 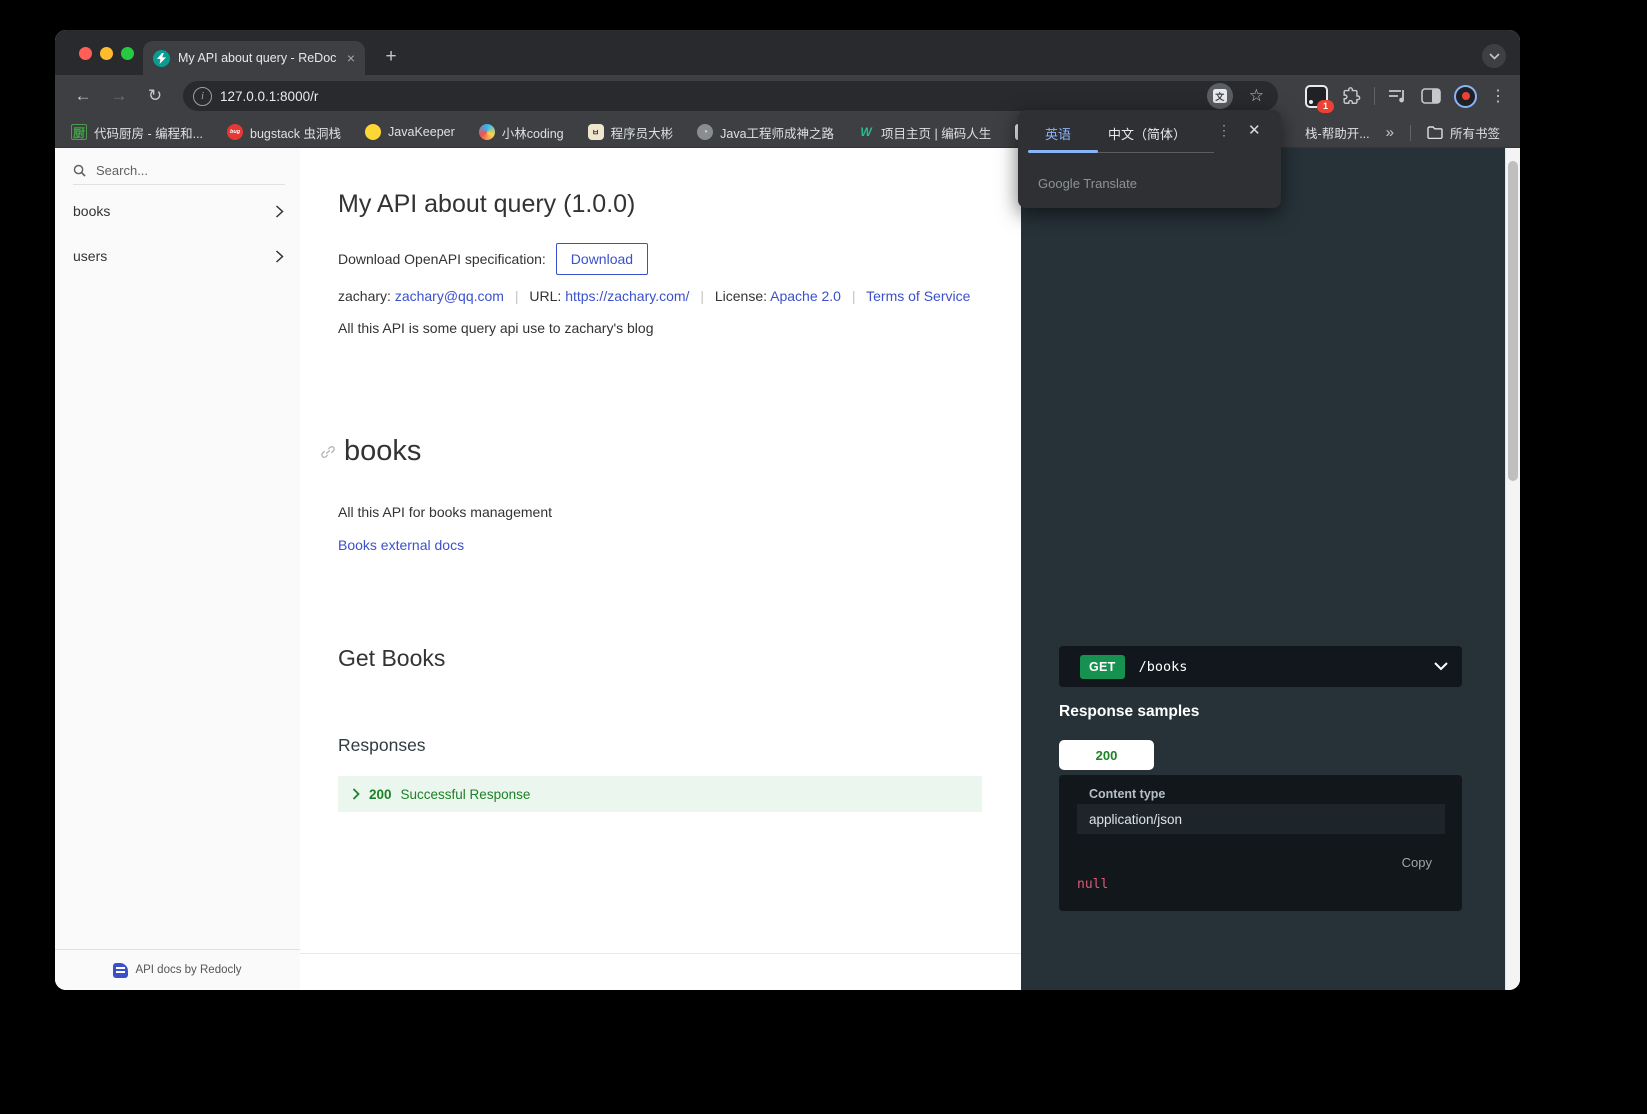 I want to click on http-method-badge: GET, so click(x=1102, y=666).